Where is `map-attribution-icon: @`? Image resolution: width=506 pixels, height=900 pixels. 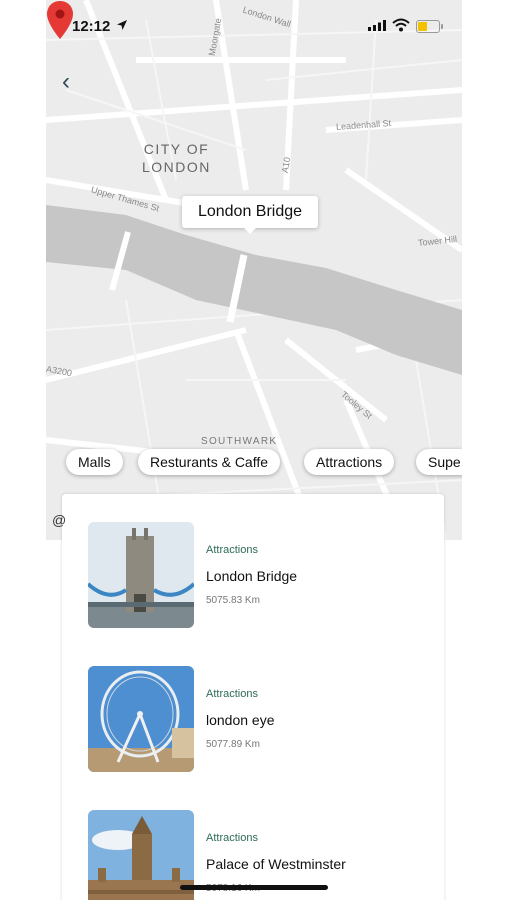 map-attribution-icon: @ is located at coordinates (59, 520).